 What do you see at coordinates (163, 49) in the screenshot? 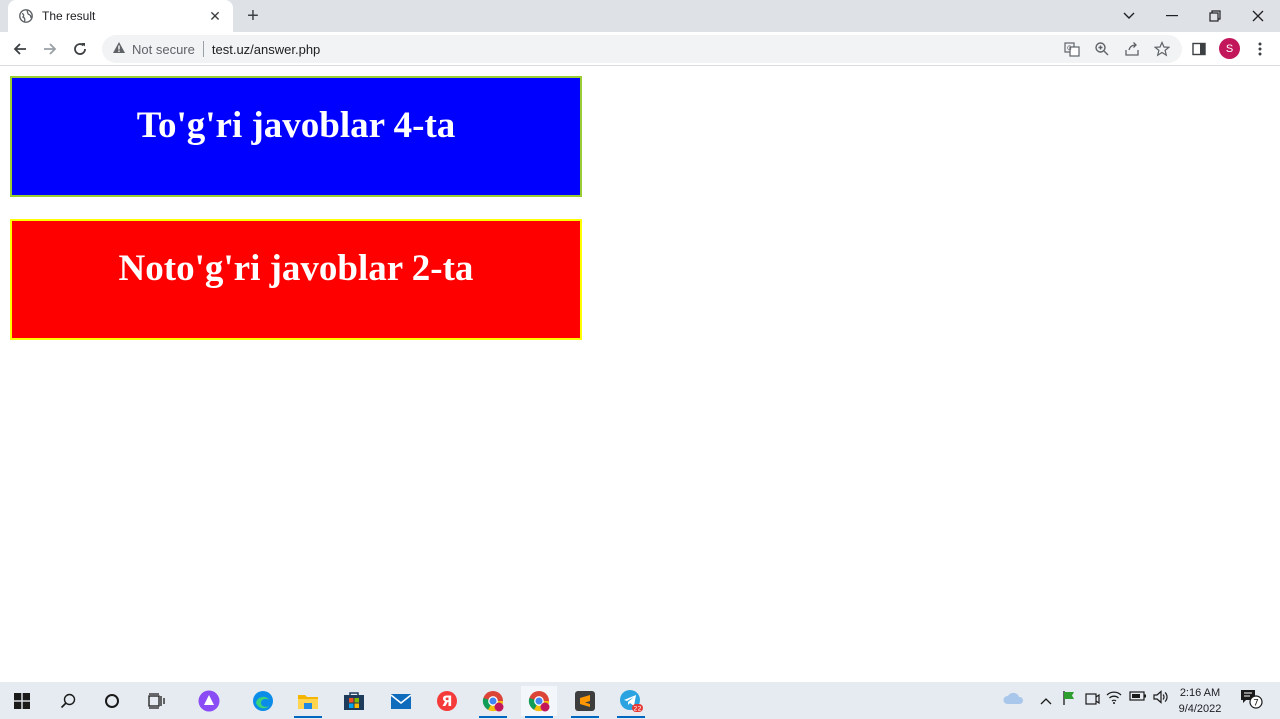
I see `security-label: Not secure` at bounding box center [163, 49].